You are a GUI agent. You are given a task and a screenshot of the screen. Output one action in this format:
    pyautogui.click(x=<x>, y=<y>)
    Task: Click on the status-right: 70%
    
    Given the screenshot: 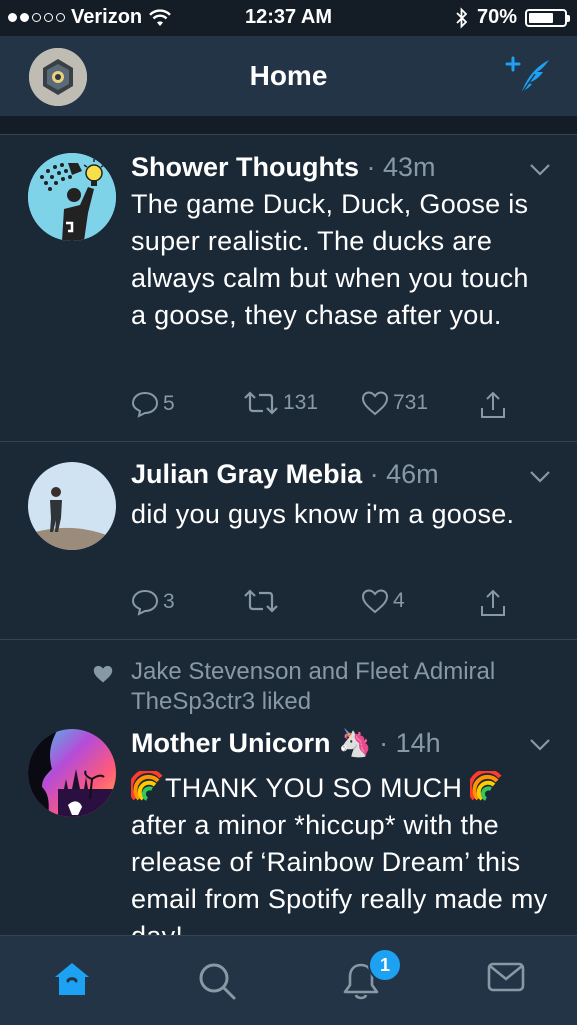 What is the action you would take?
    pyautogui.click(x=512, y=17)
    